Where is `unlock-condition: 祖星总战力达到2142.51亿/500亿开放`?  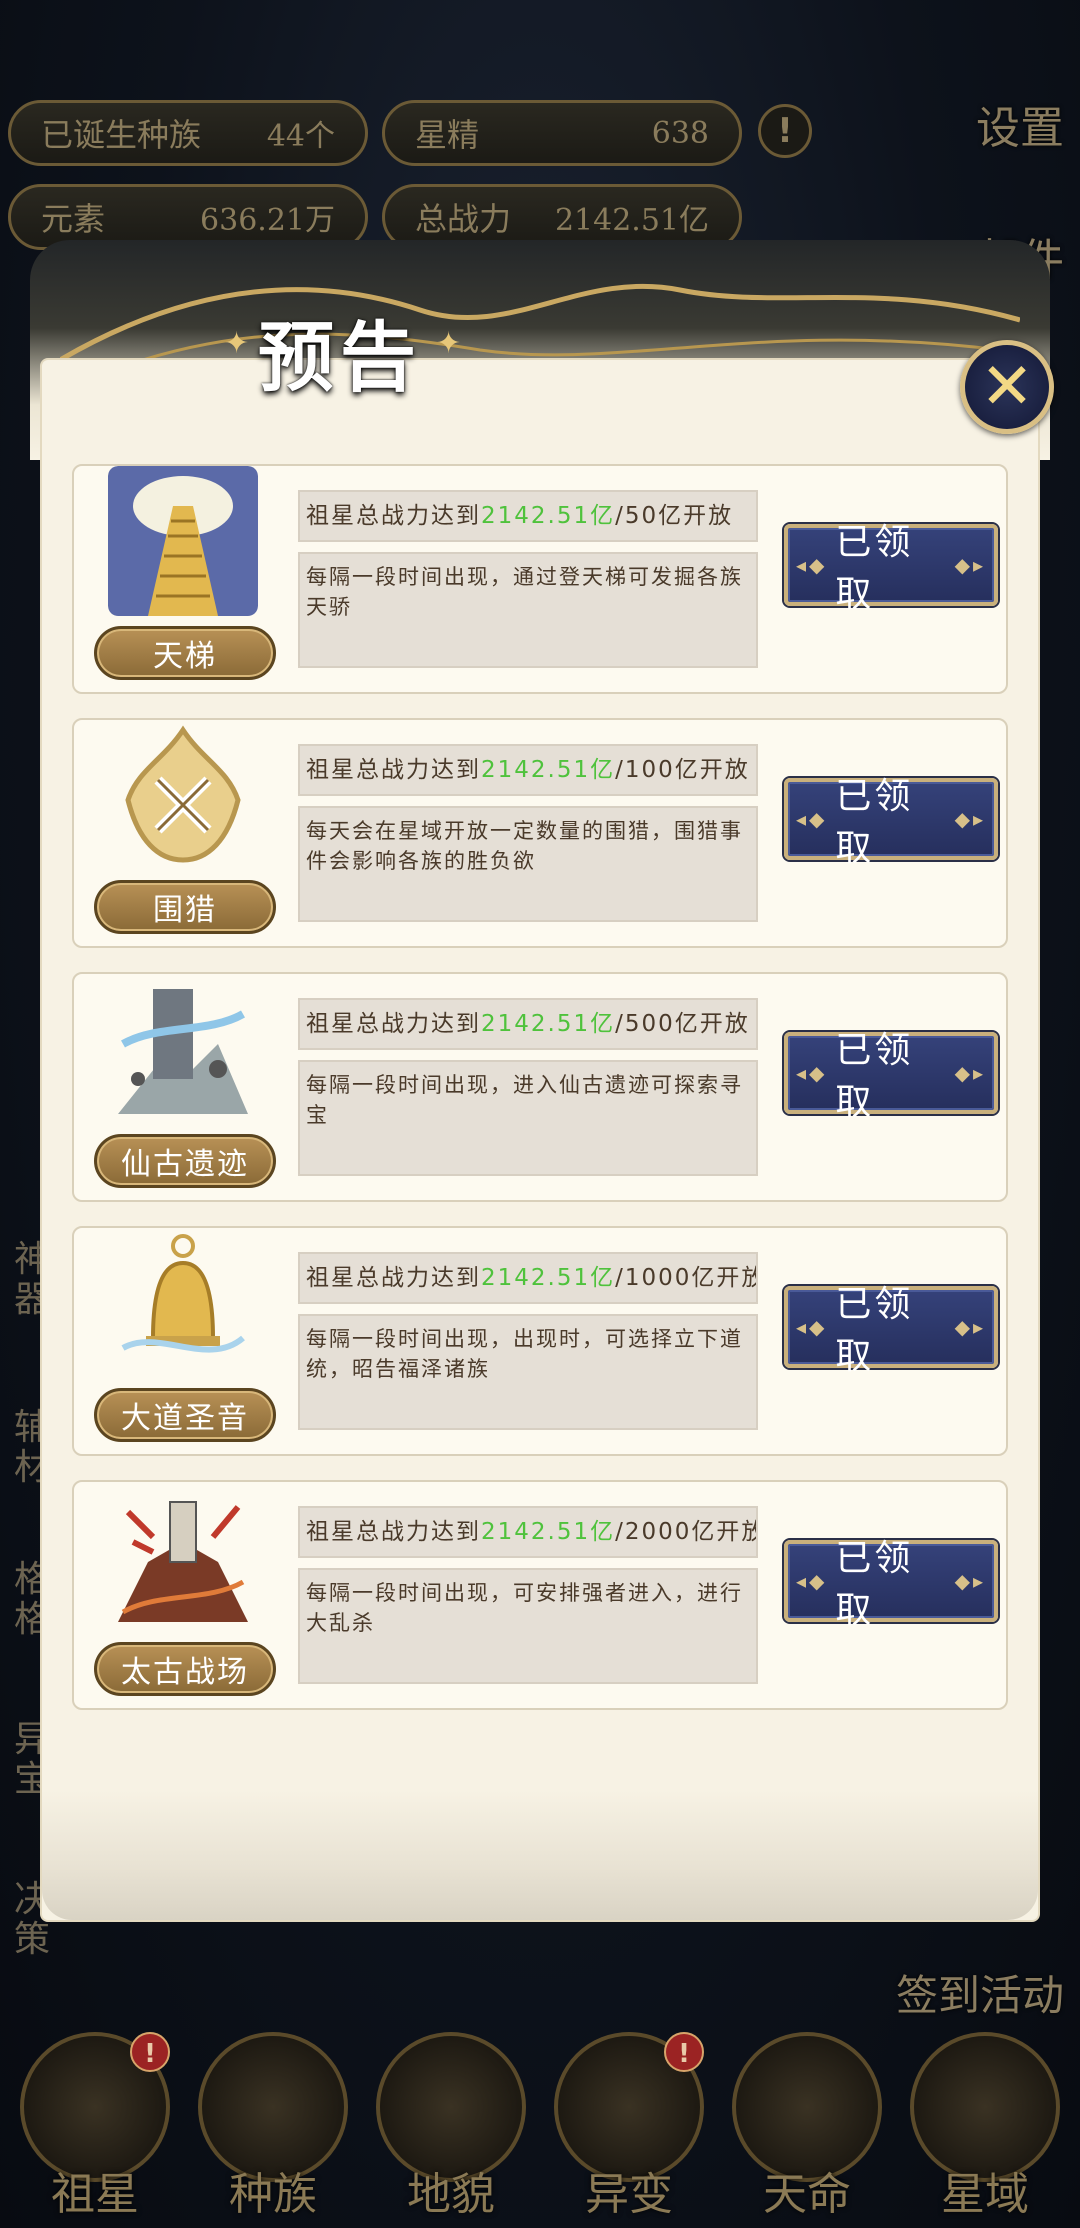 unlock-condition: 祖星总战力达到2142.51亿/500亿开放 is located at coordinates (528, 1024).